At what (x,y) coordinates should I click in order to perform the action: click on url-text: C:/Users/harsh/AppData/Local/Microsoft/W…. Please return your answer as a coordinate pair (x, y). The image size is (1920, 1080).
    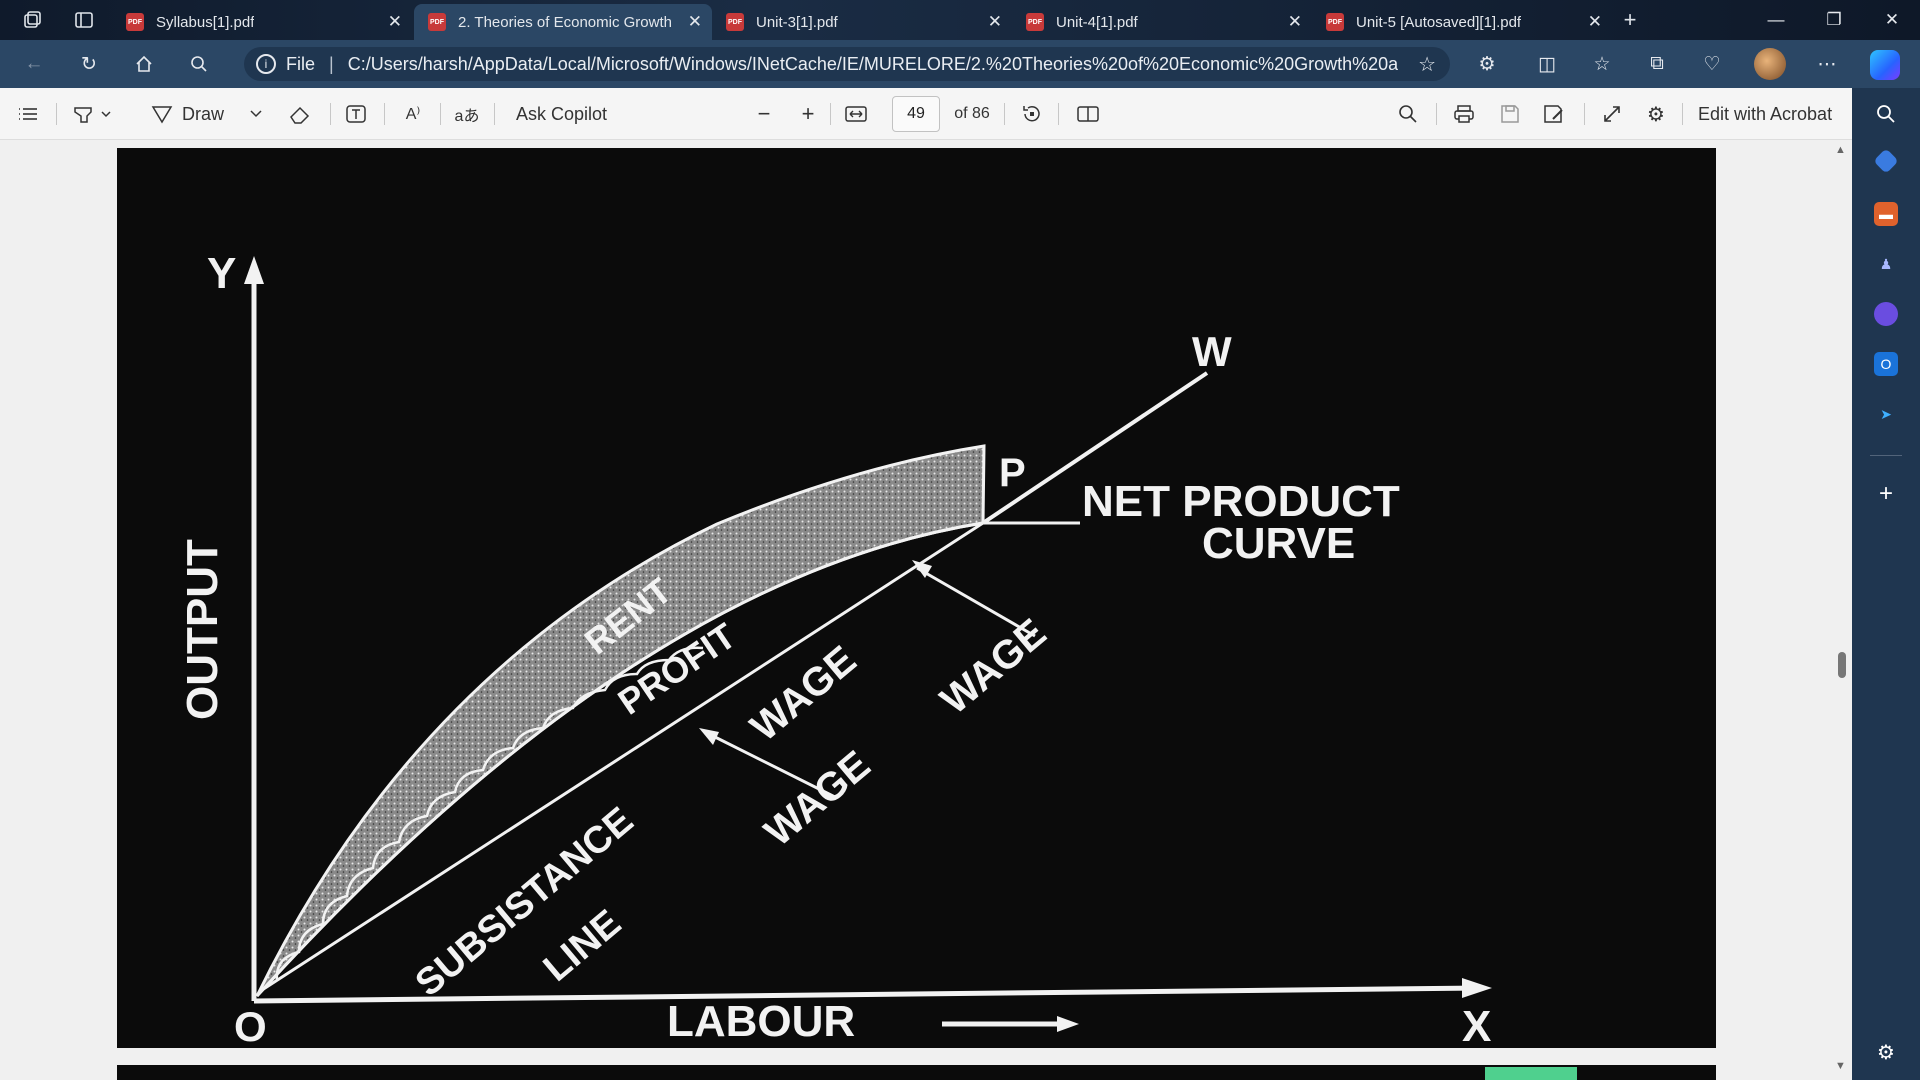
    Looking at the image, I should click on (873, 64).